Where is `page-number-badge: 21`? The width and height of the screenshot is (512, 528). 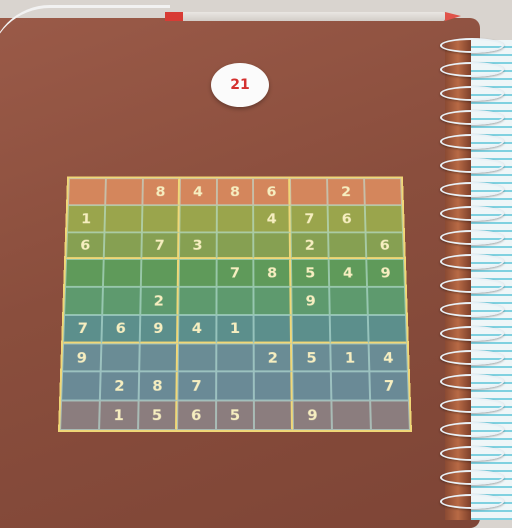
page-number-badge: 21 is located at coordinates (240, 85).